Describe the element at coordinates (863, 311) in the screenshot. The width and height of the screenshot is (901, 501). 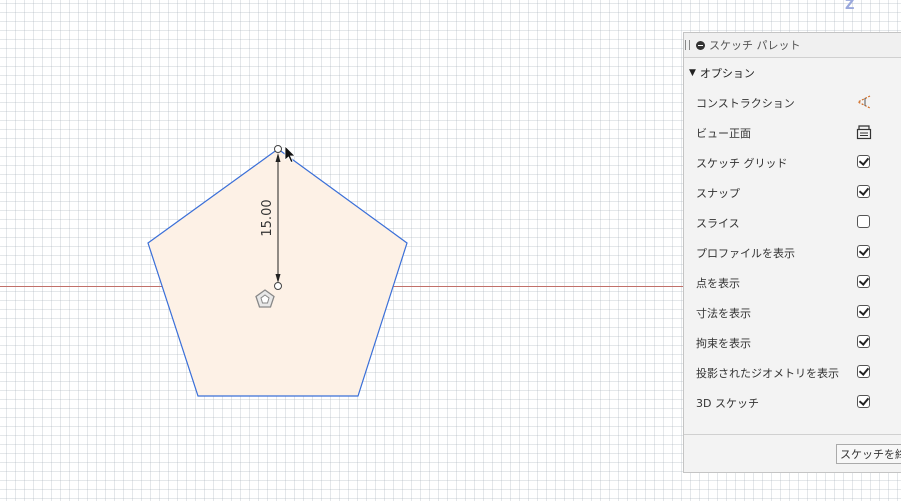
I see `show-dimensions-checkbox` at that location.